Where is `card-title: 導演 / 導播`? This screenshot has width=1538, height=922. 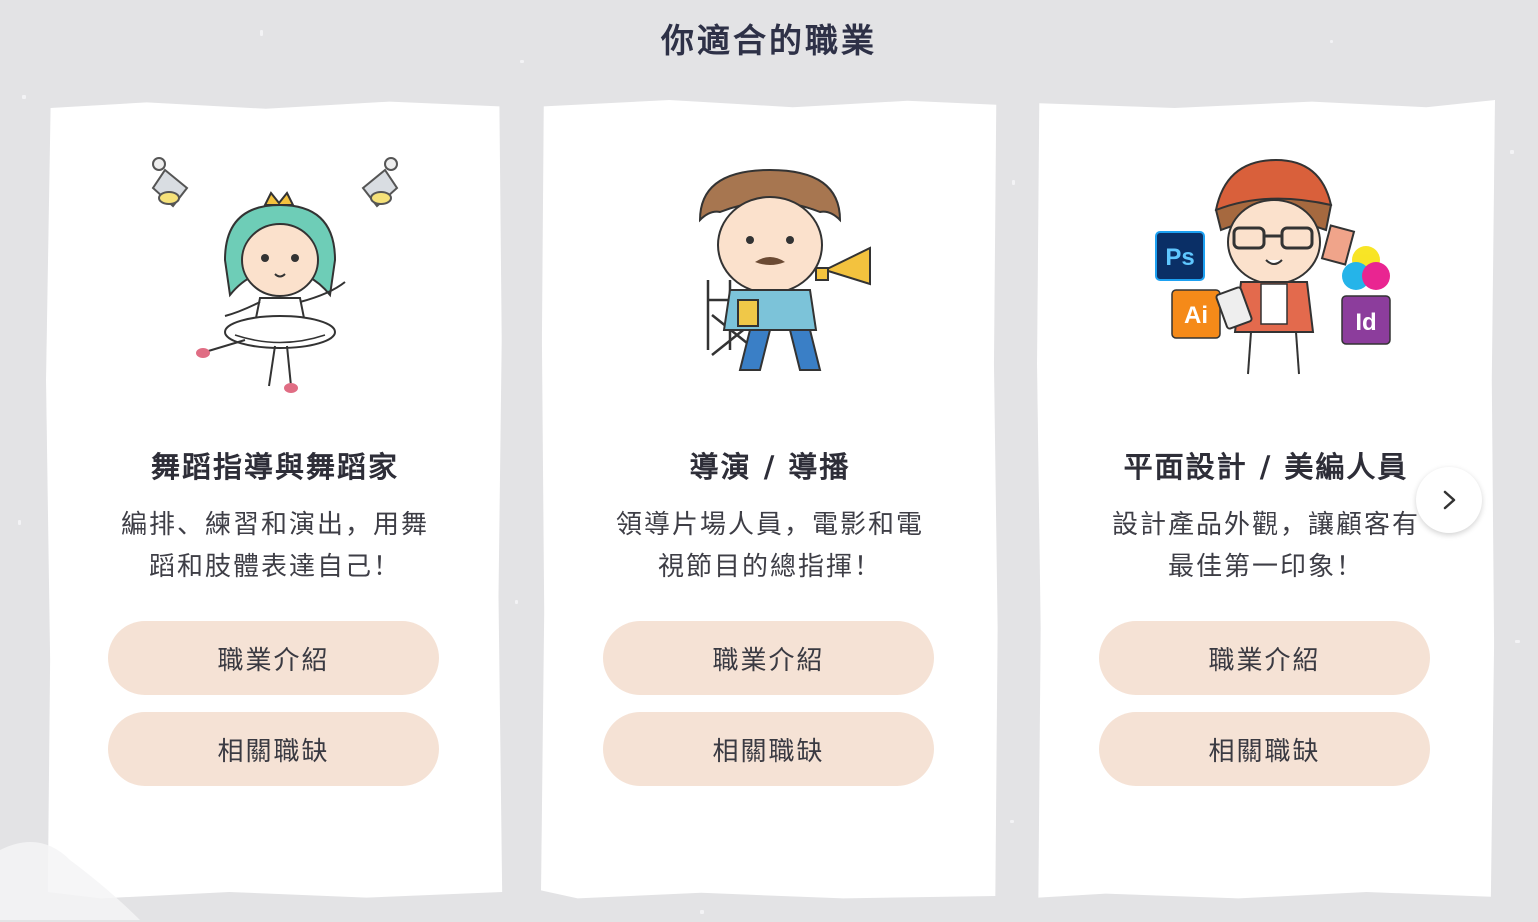
card-title: 導演 / 導播 is located at coordinates (770, 467).